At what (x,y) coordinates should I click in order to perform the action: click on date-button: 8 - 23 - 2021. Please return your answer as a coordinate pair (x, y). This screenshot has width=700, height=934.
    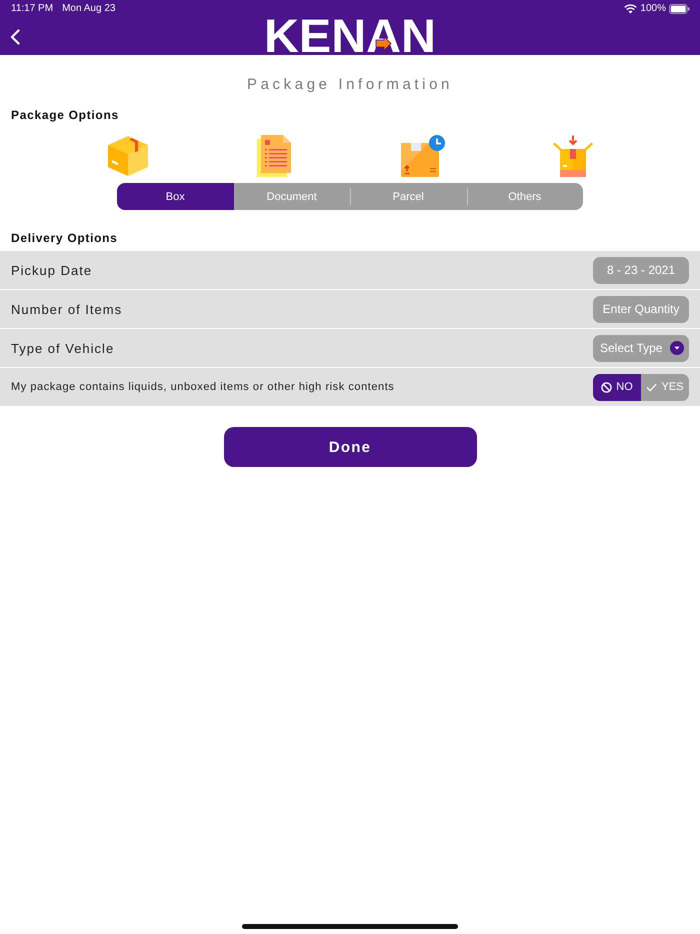
    Looking at the image, I should click on (641, 270).